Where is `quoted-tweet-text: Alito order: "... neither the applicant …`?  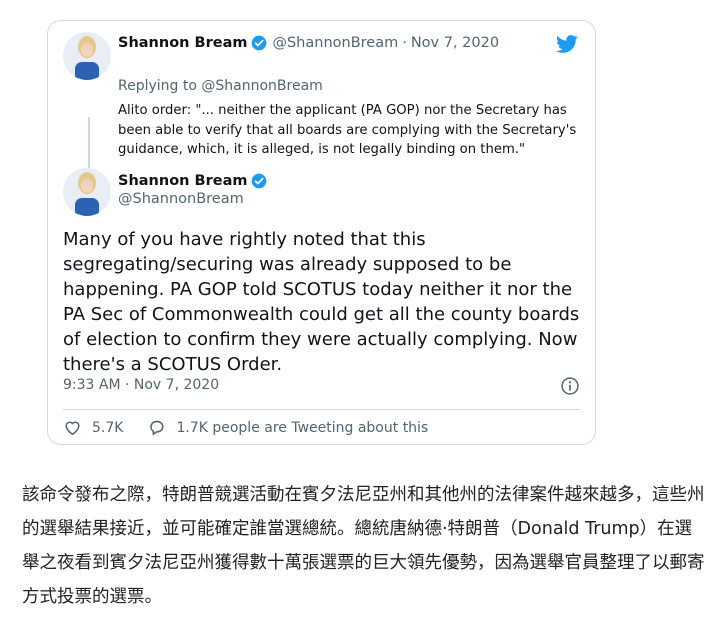
quoted-tweet-text: Alito order: "... neither the applicant … is located at coordinates (347, 130).